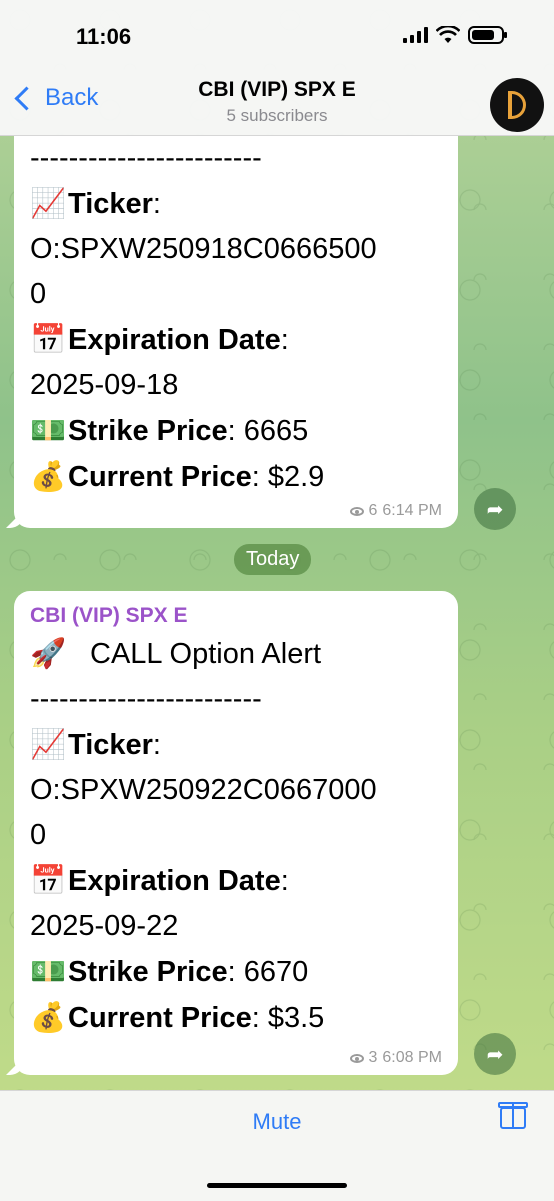  I want to click on status-icons, so click(455, 35).